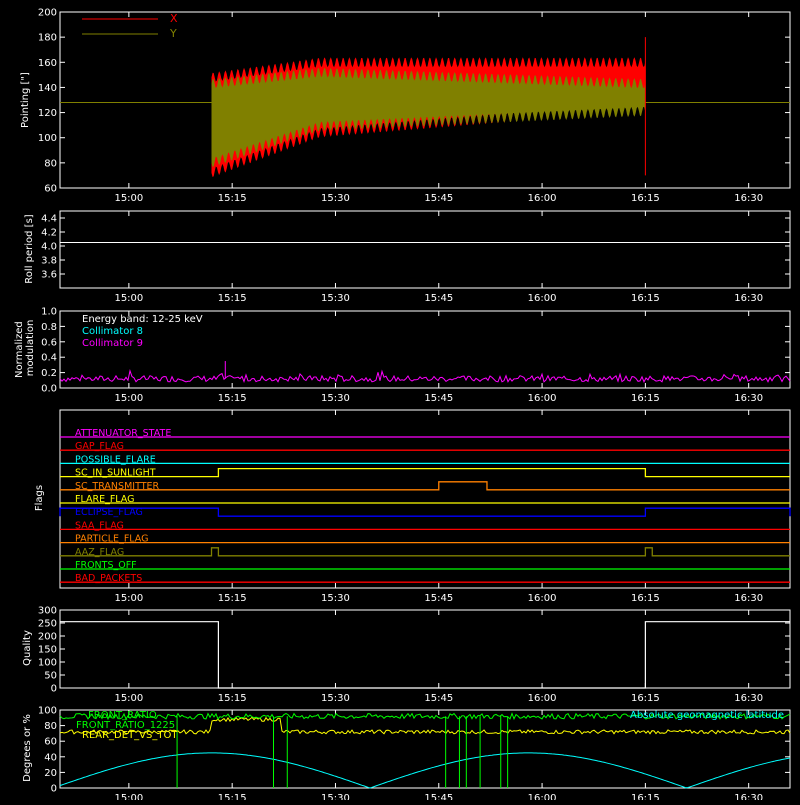 The height and width of the screenshot is (805, 800). I want to click on modulation-ytick-label: 0.8, so click(49, 327).